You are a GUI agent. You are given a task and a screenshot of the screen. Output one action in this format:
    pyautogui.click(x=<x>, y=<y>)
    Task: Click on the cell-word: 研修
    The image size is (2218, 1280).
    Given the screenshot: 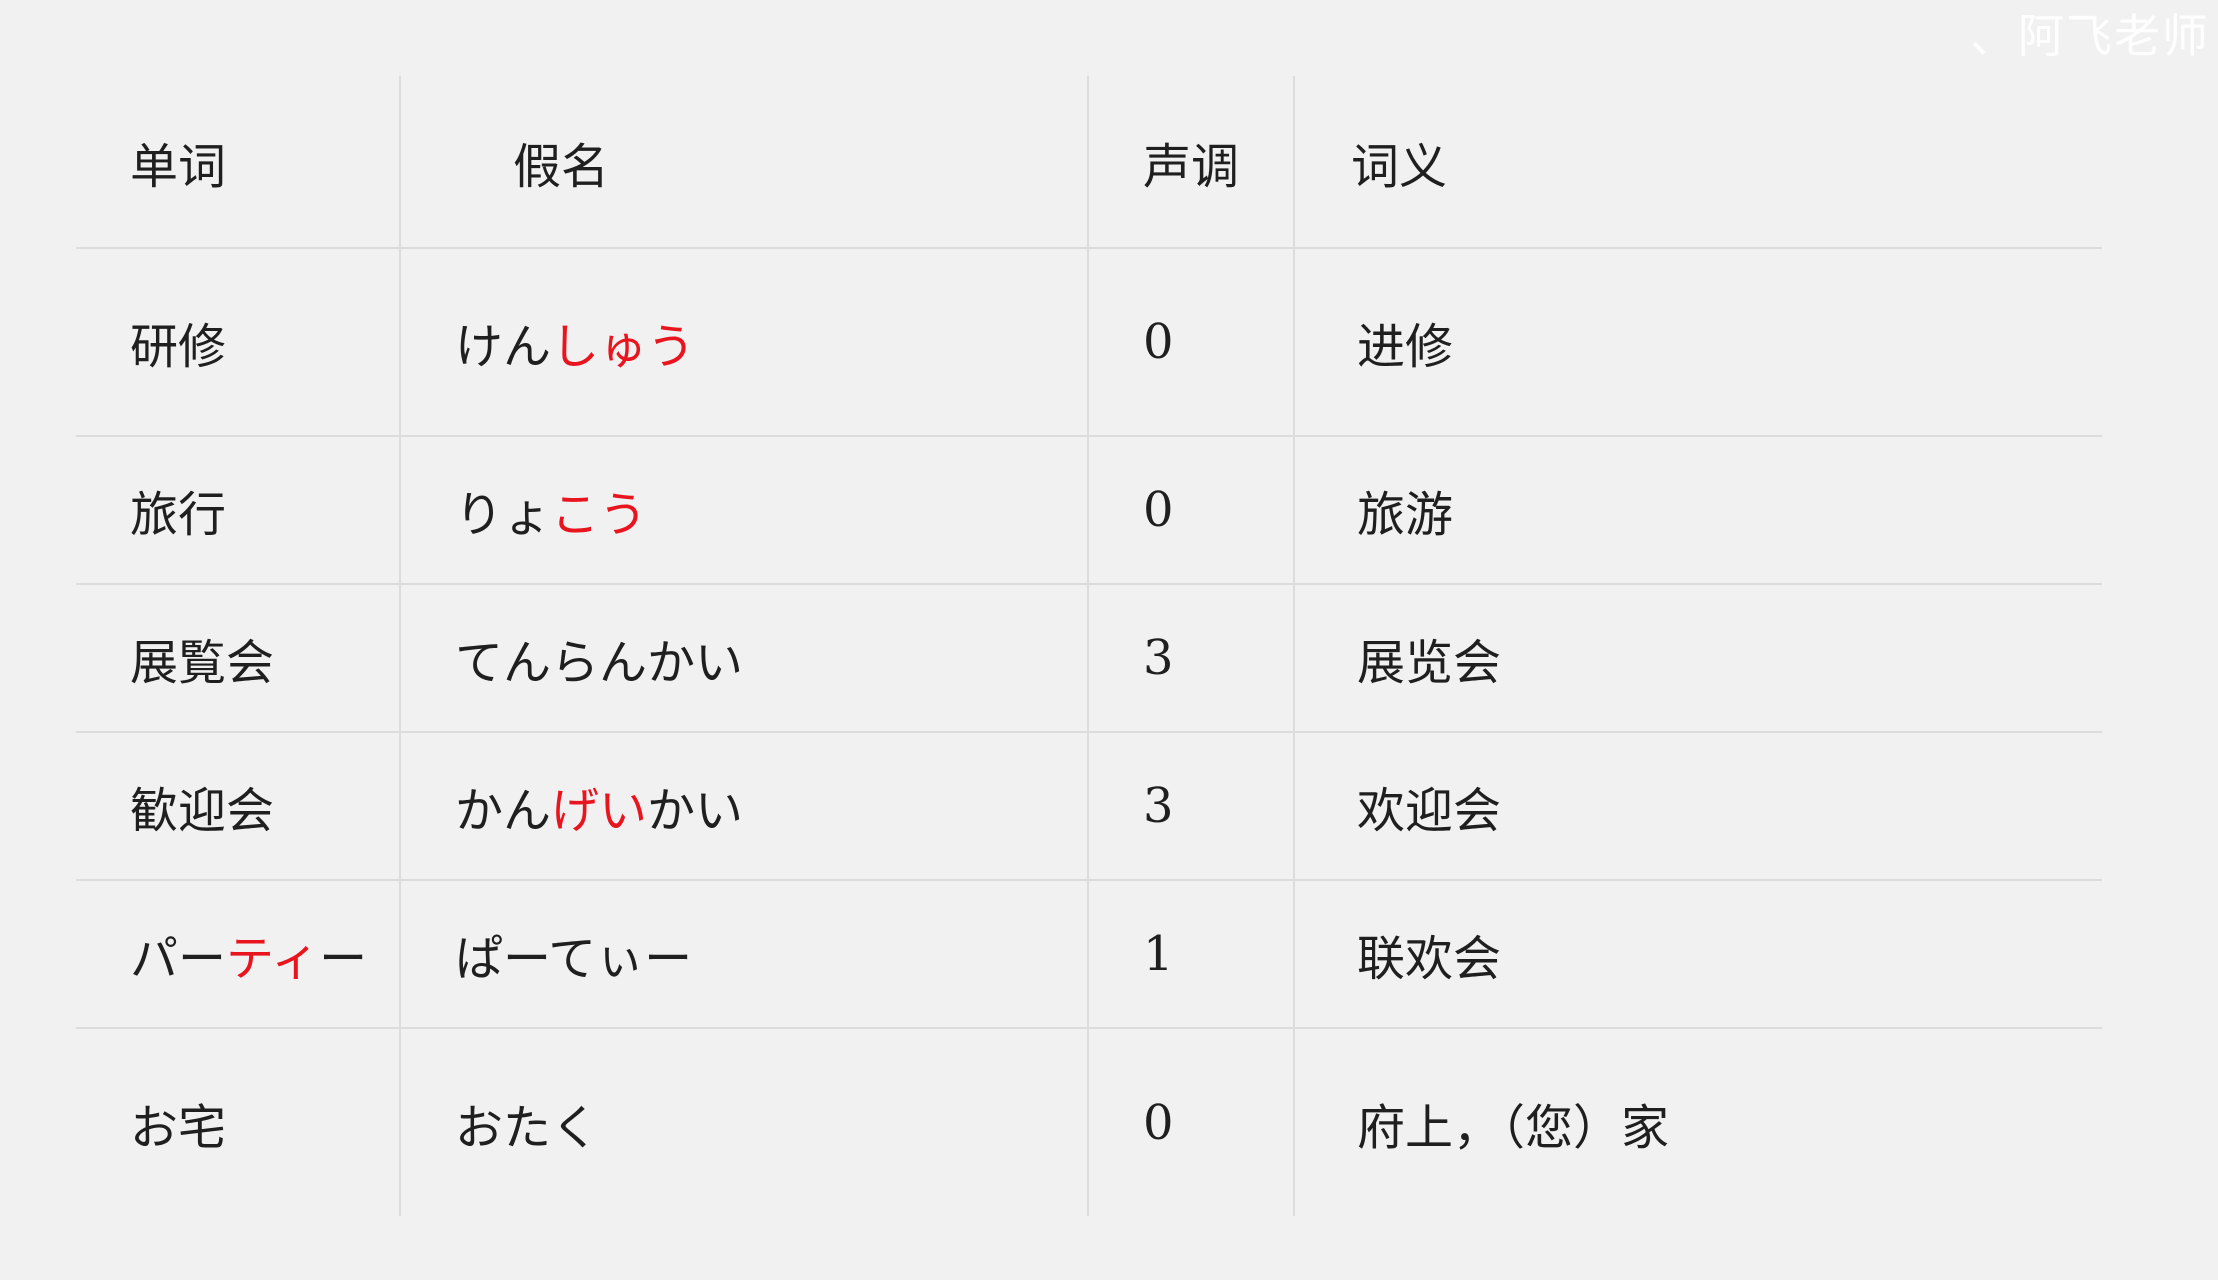 What is the action you would take?
    pyautogui.click(x=238, y=341)
    